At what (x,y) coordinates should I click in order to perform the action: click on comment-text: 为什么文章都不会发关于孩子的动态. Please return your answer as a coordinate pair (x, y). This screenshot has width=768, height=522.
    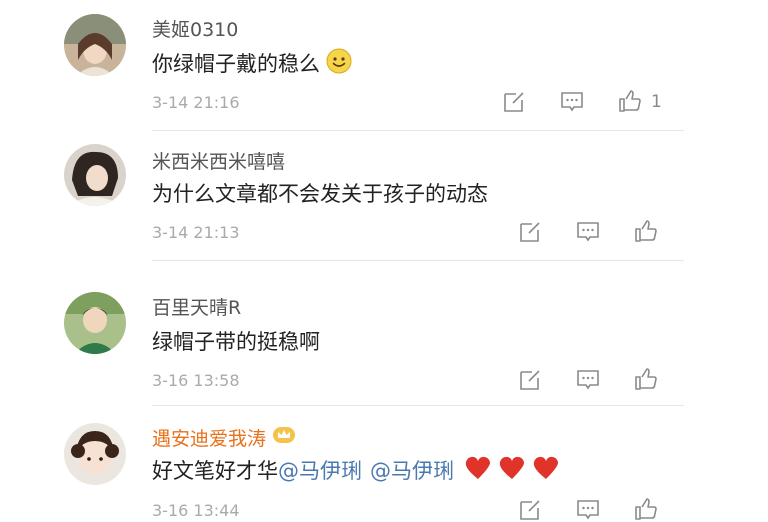
    Looking at the image, I should click on (320, 193).